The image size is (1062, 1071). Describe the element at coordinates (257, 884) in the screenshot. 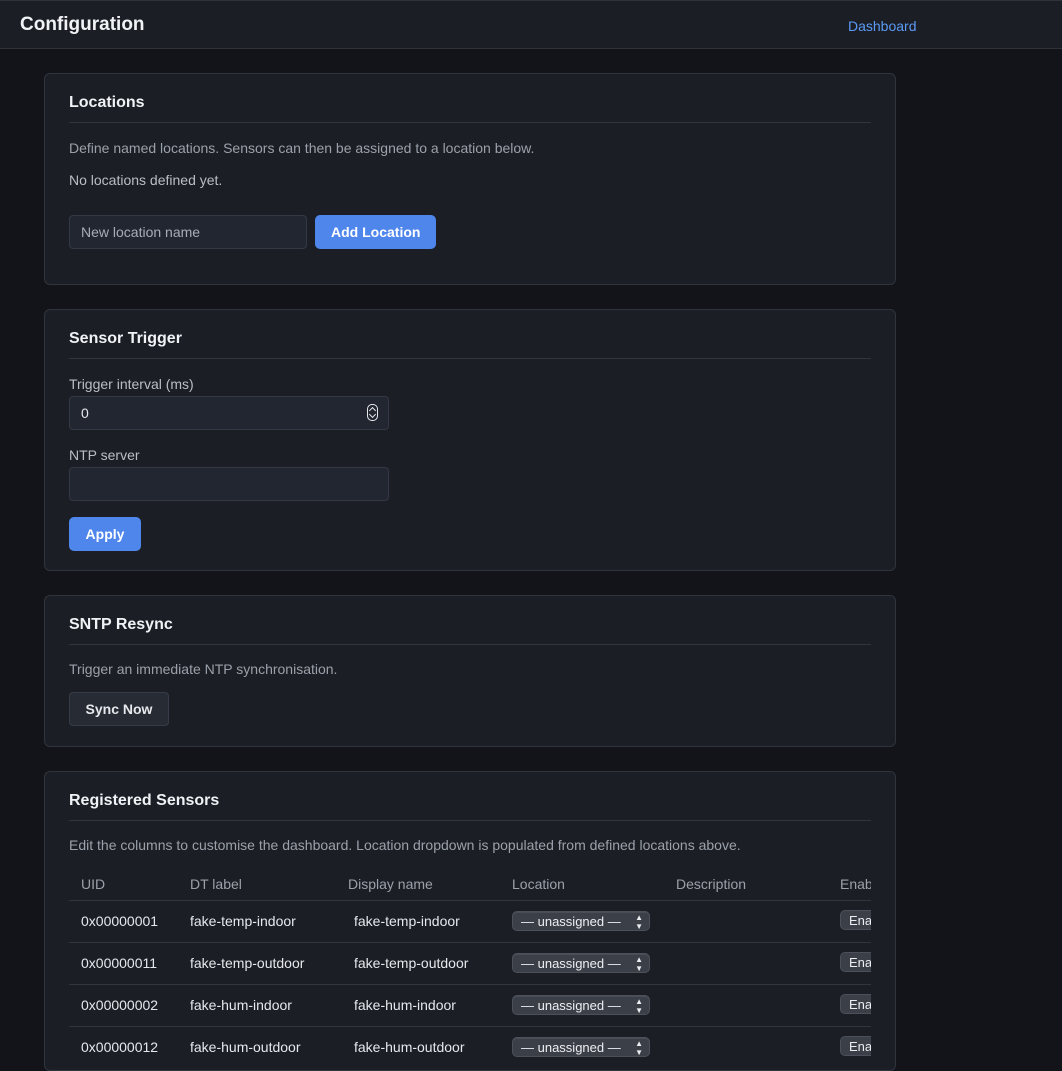

I see `column-header-dt-label: DT label` at that location.